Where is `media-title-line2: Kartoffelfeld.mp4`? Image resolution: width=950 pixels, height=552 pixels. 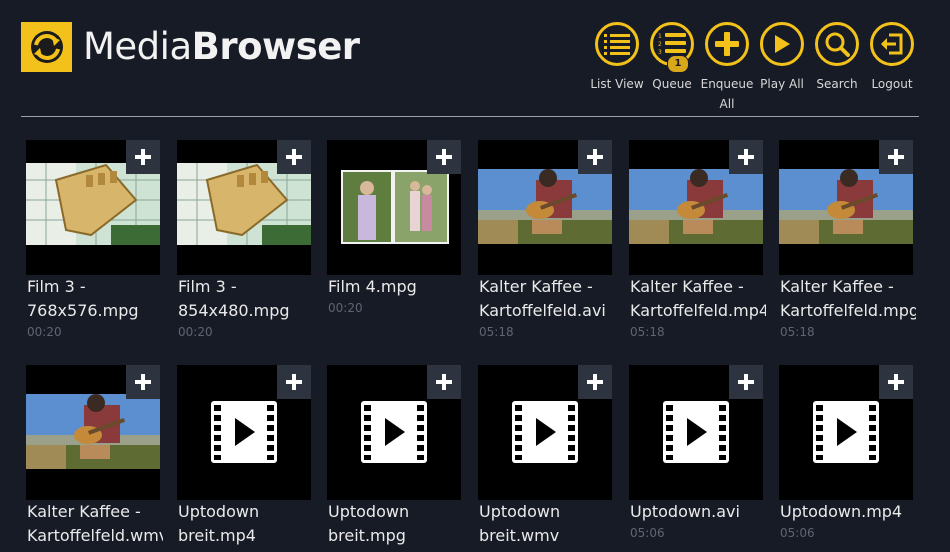 media-title-line2: Kartoffelfeld.mp4 is located at coordinates (698, 310).